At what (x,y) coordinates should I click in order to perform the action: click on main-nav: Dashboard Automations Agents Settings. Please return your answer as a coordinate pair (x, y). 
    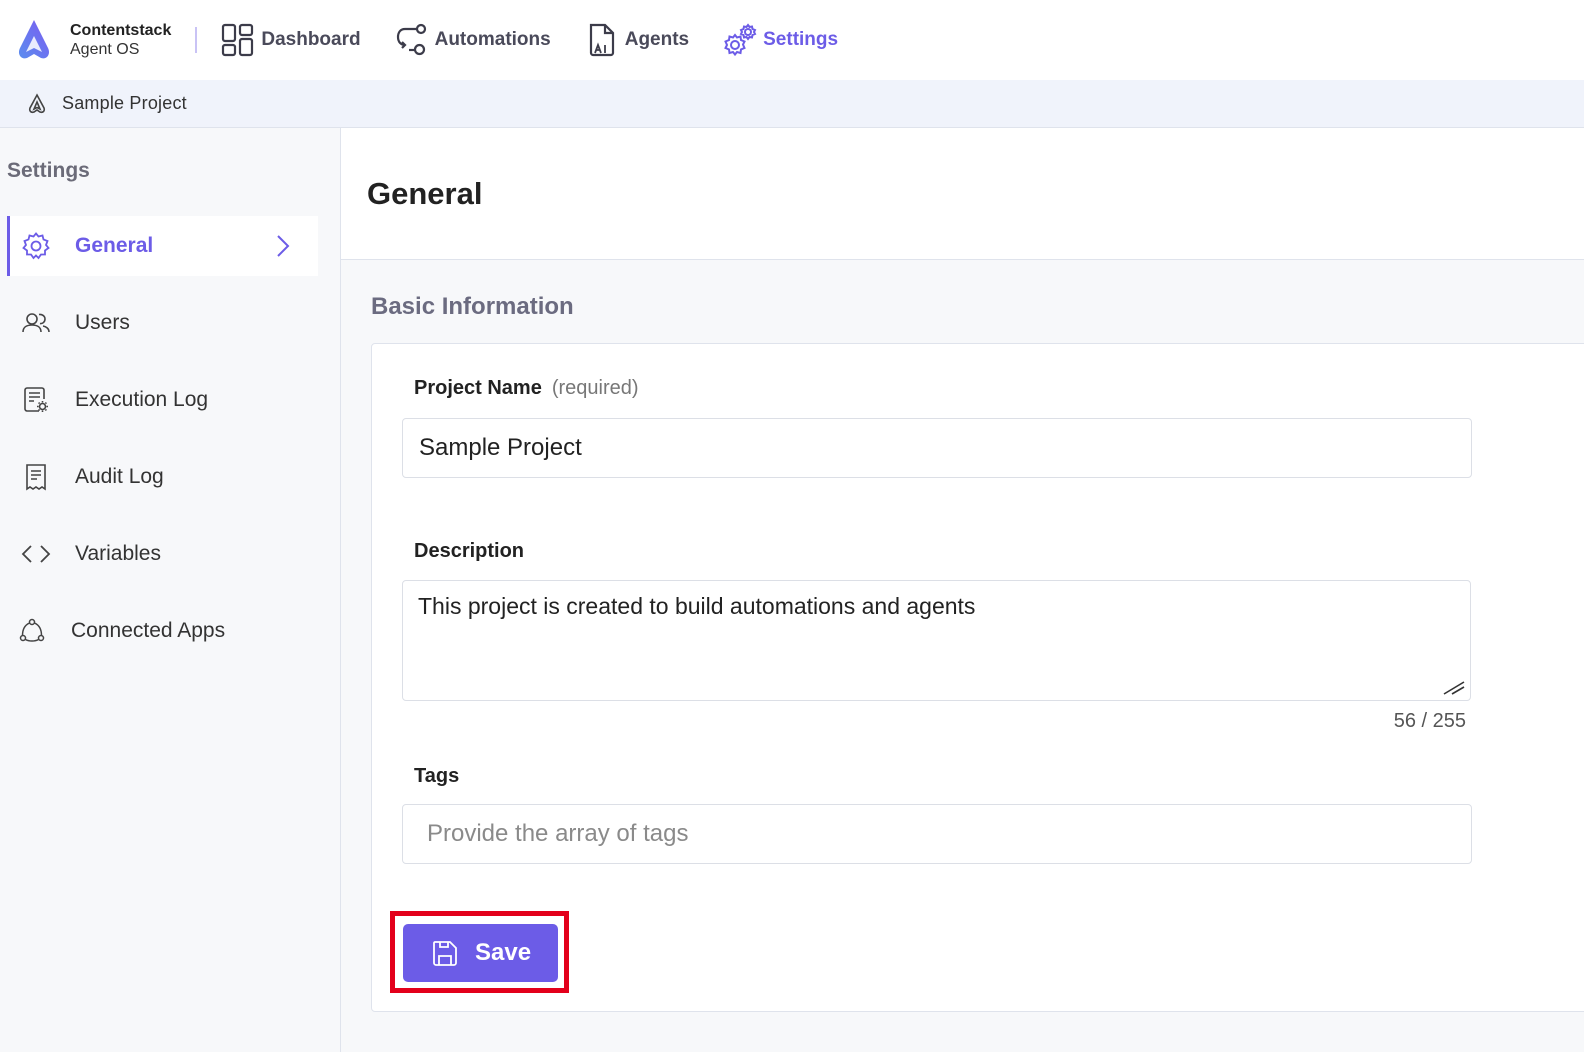
    Looking at the image, I should click on (546, 40).